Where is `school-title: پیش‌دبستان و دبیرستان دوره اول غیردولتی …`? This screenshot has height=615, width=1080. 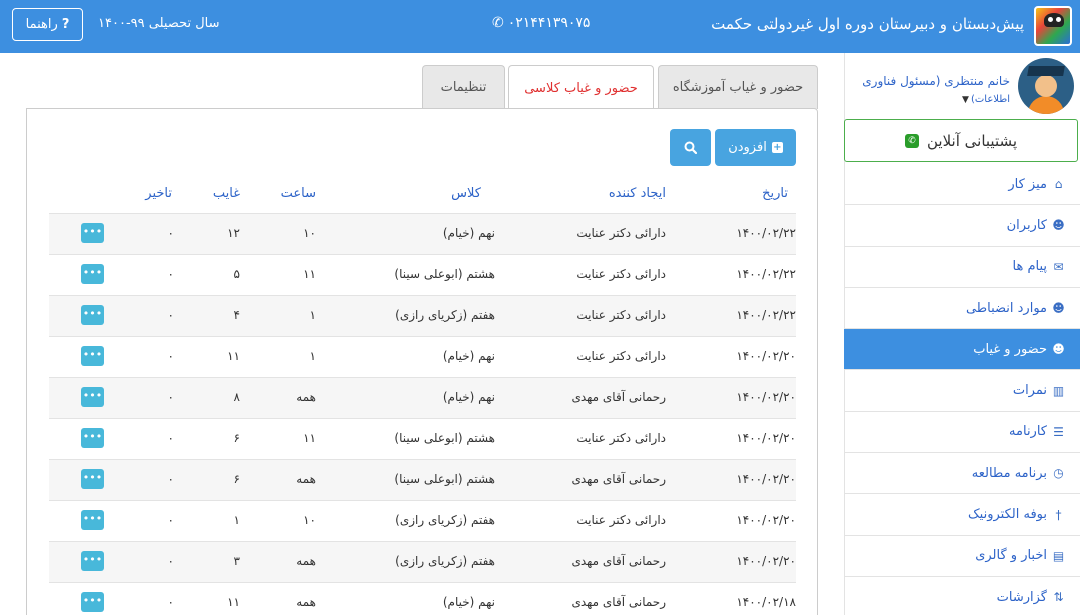
school-title: پیش‌دبستان و دبیرستان دوره اول غیردولتی … is located at coordinates (867, 24).